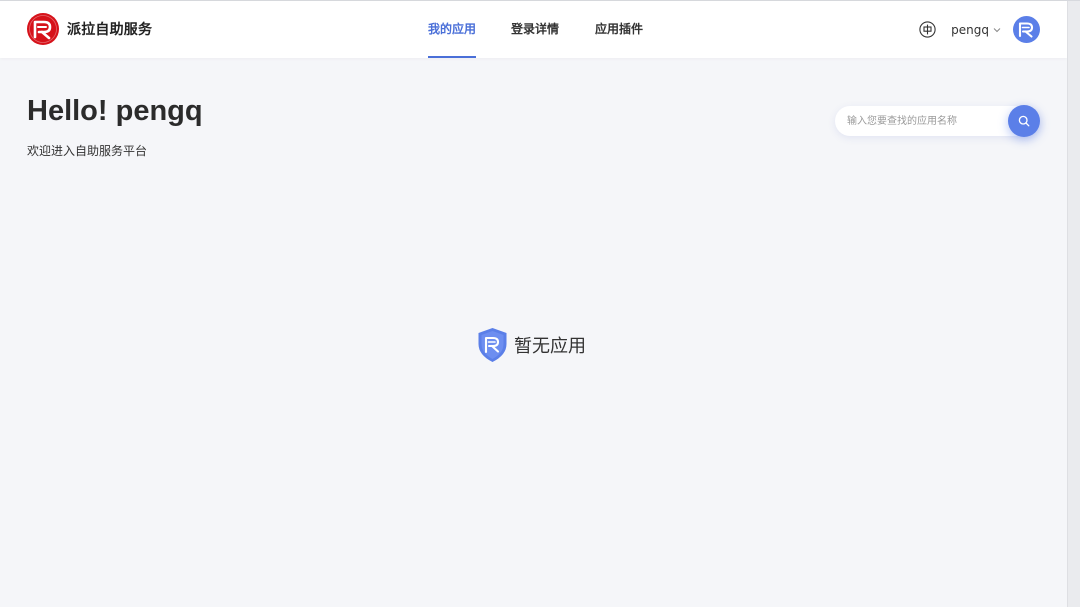  Describe the element at coordinates (927, 29) in the screenshot. I see `globe-icon` at that location.